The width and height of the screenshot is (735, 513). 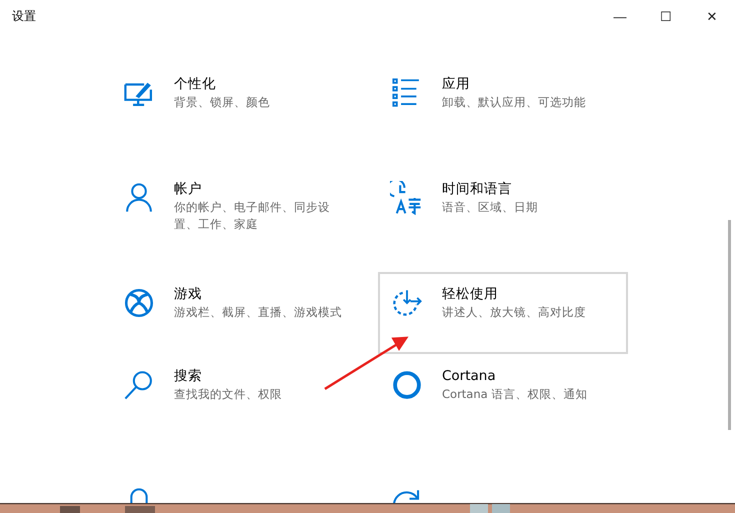 What do you see at coordinates (407, 385) in the screenshot?
I see `ring-icon` at bounding box center [407, 385].